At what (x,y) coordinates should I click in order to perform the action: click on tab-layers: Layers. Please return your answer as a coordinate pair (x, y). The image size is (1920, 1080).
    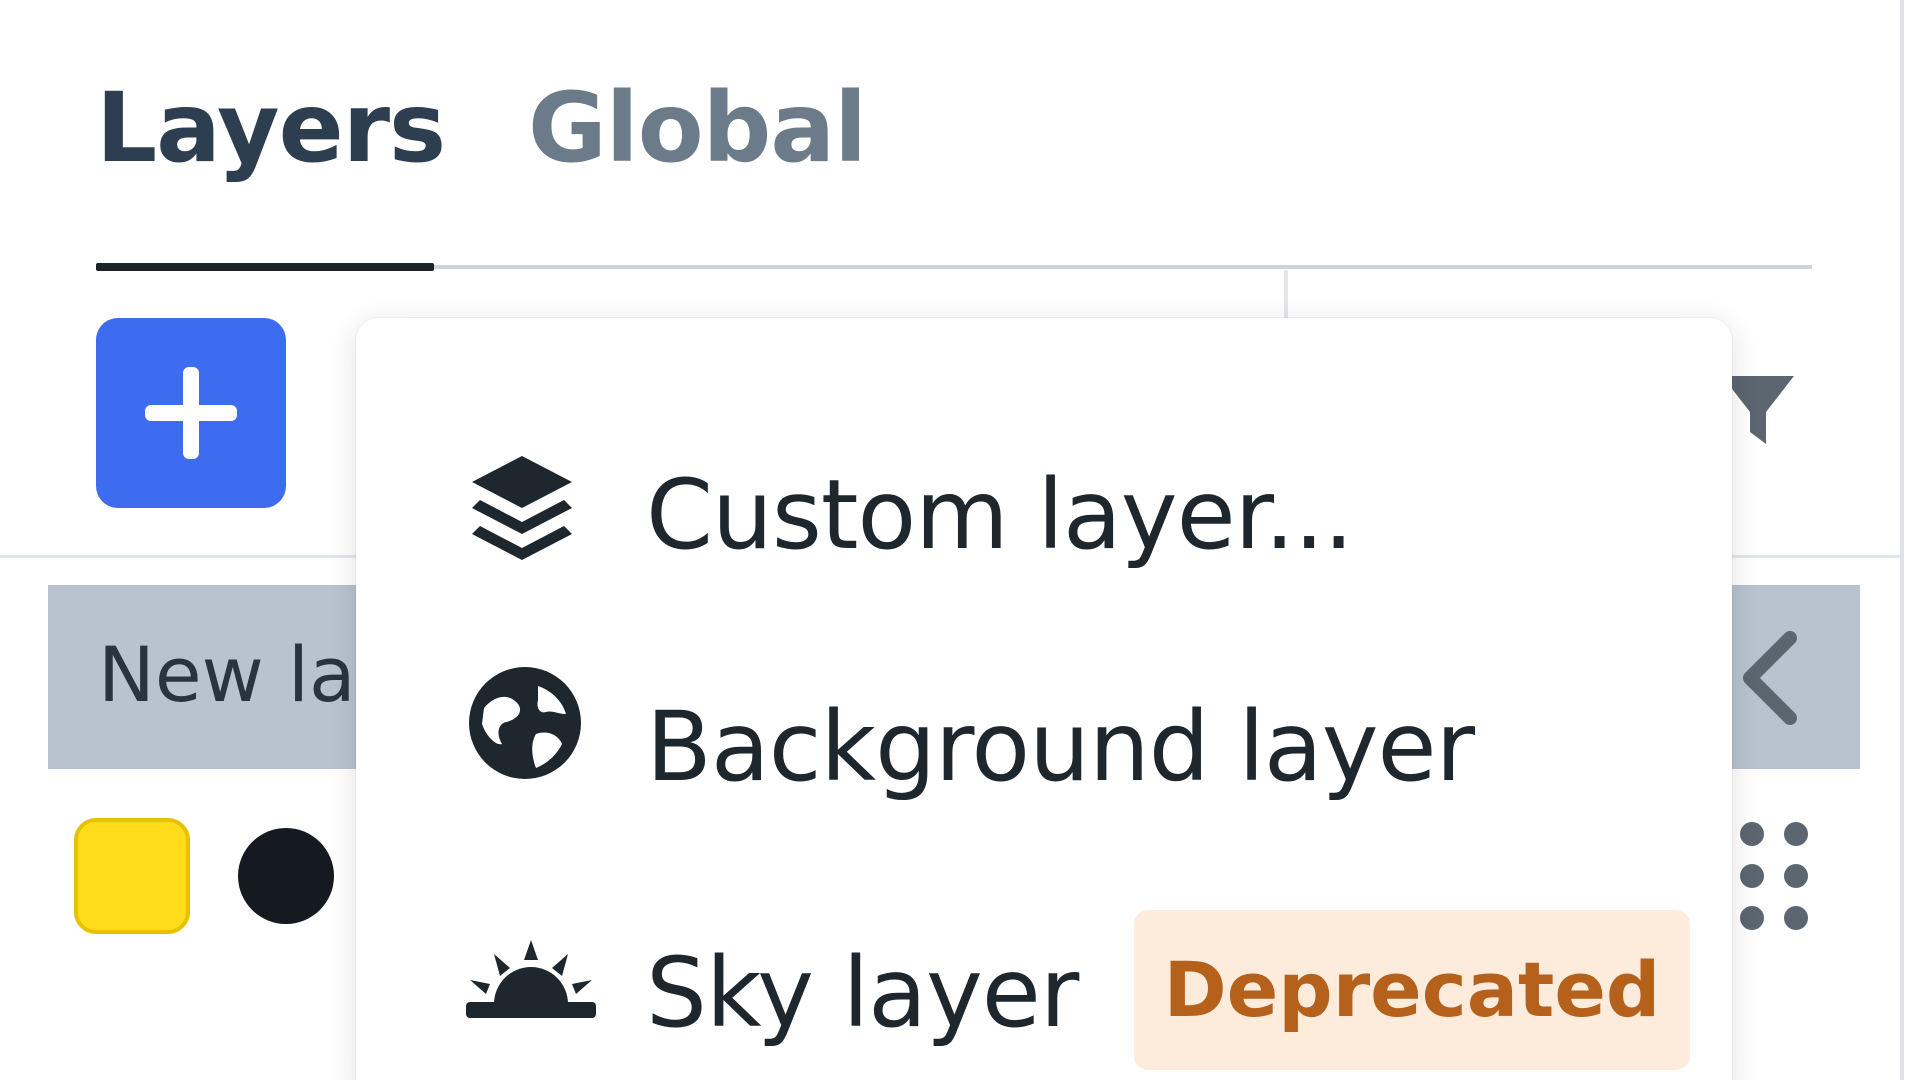
    Looking at the image, I should click on (271, 128).